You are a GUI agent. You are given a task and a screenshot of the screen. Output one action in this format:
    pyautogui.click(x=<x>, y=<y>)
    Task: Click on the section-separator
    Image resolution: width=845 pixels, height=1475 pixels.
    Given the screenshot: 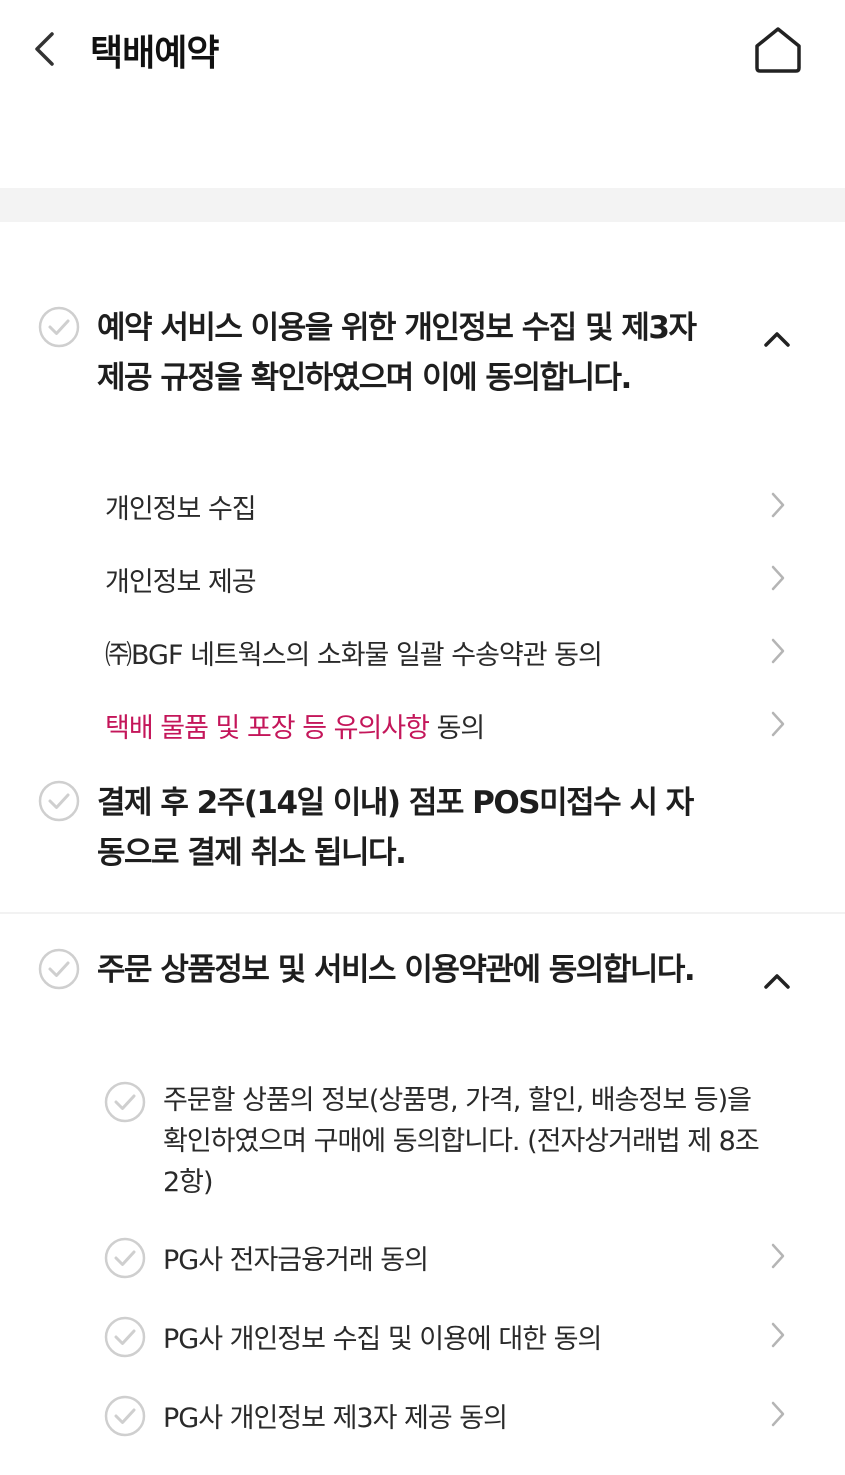 What is the action you would take?
    pyautogui.click(x=422, y=205)
    